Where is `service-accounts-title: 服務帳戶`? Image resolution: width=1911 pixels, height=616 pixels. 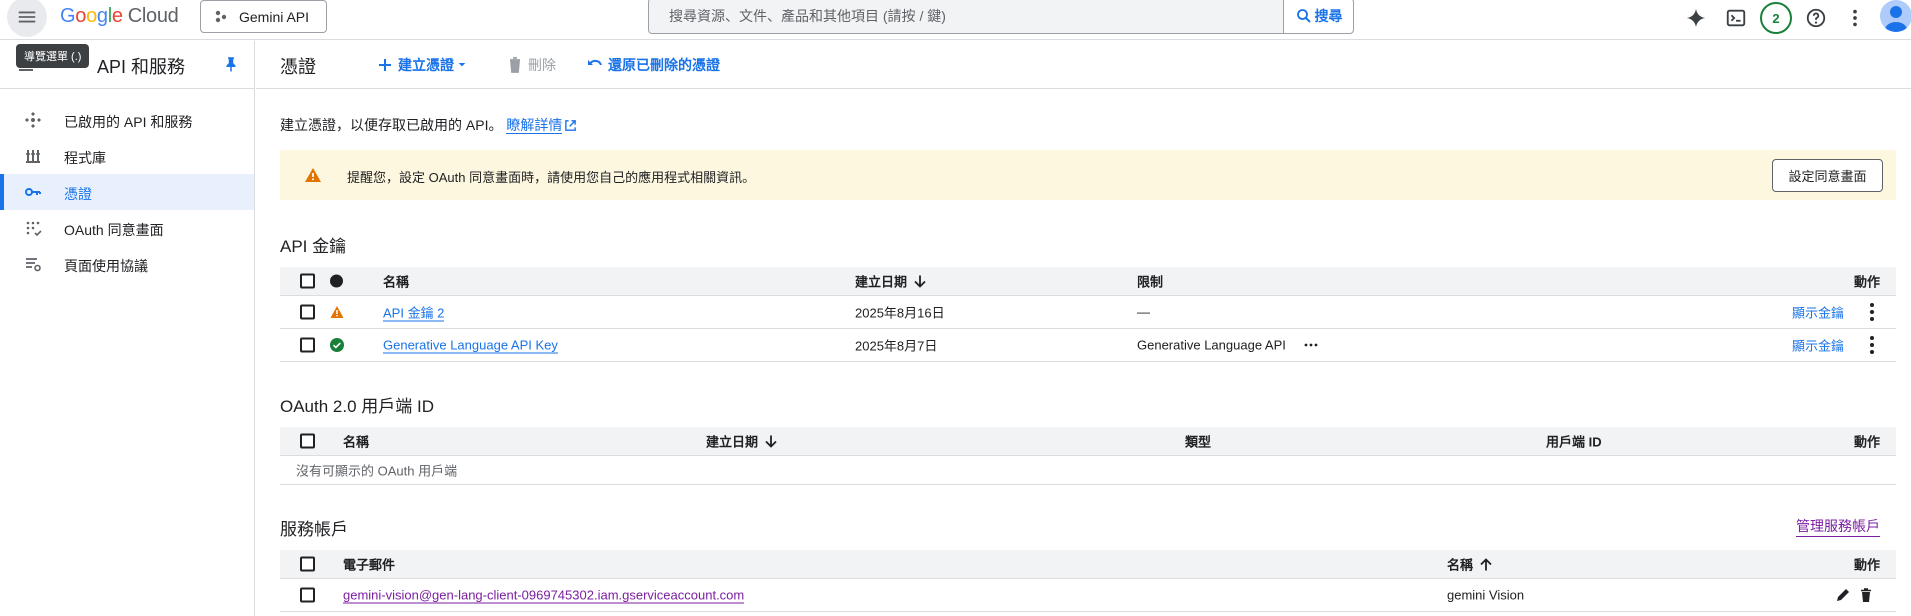 service-accounts-title: 服務帳戶 is located at coordinates (314, 529).